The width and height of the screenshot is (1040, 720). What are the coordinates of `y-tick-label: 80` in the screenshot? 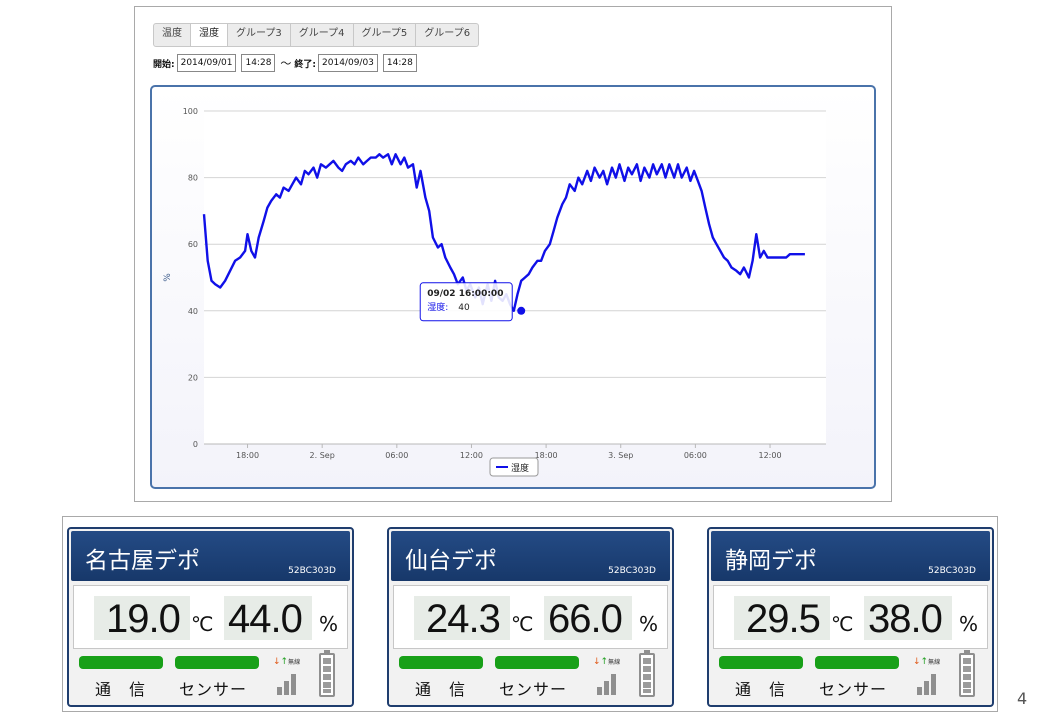 It's located at (193, 178).